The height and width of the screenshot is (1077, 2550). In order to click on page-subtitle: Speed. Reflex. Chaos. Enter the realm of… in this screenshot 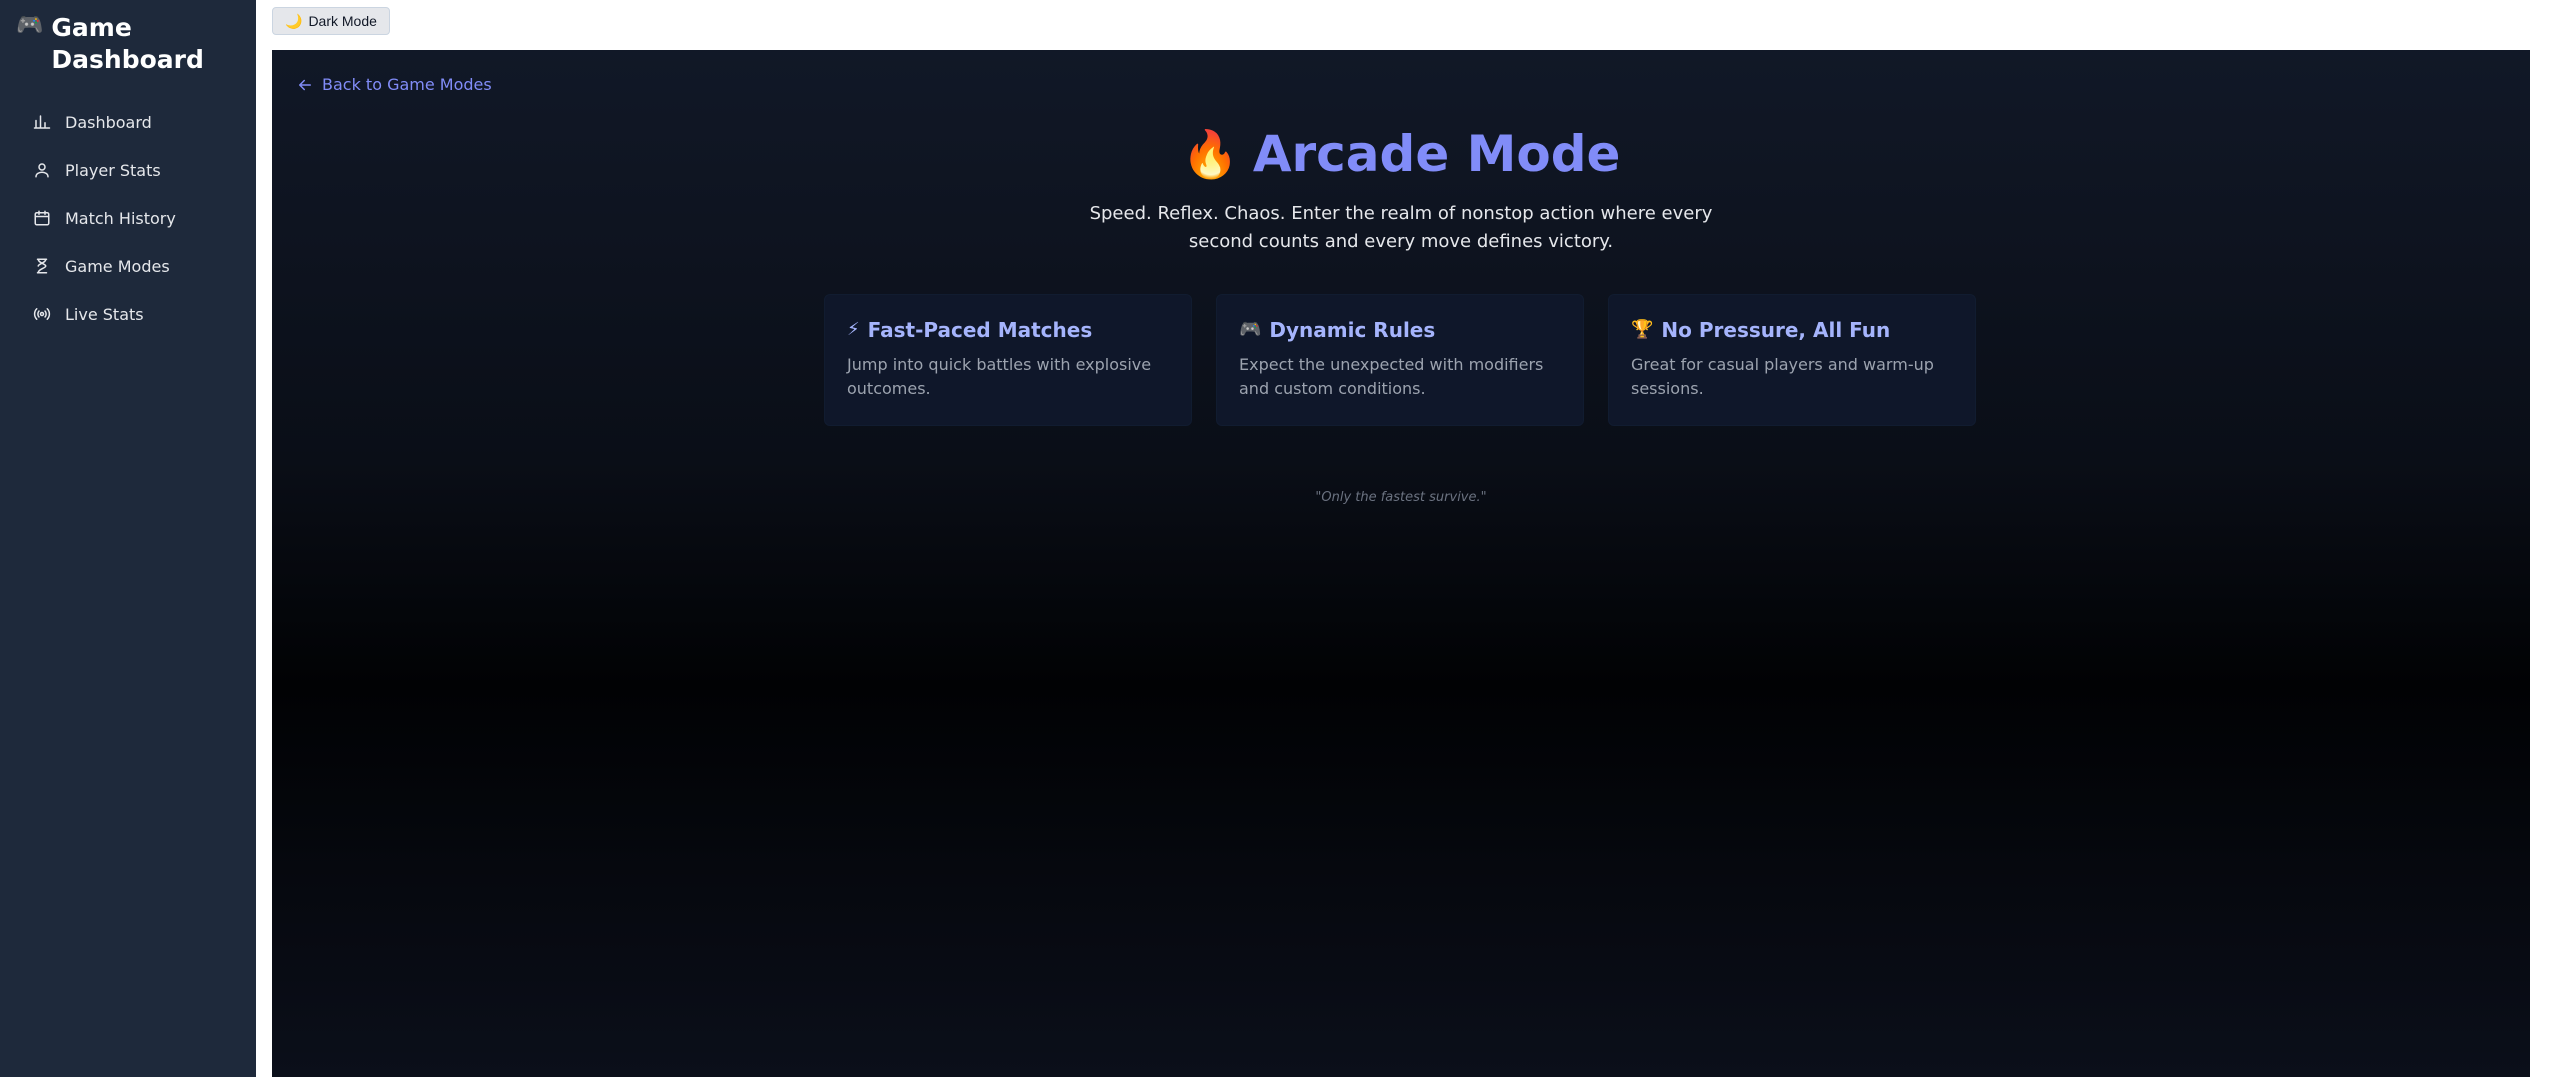, I will do `click(1401, 227)`.